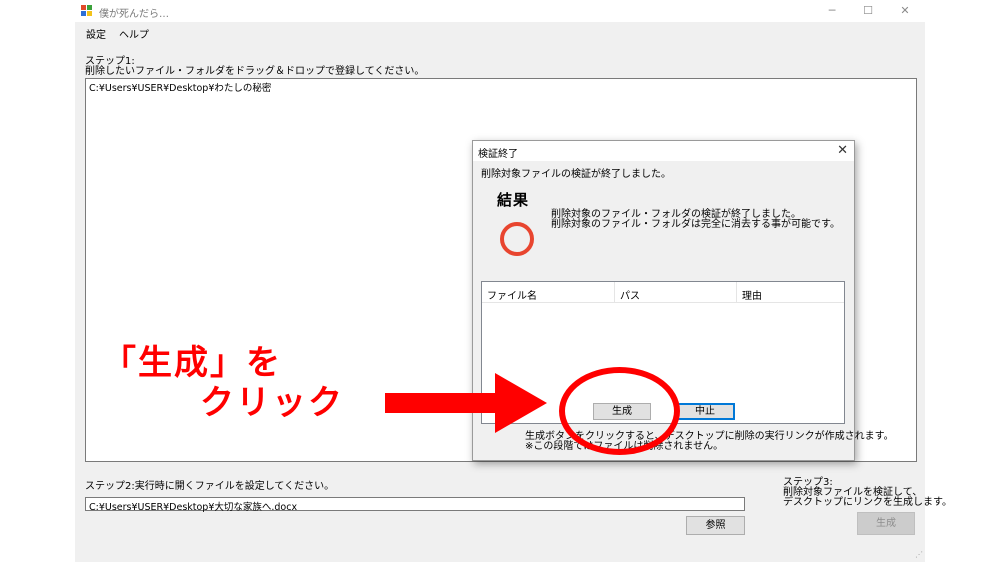 The image size is (1000, 562). Describe the element at coordinates (512, 294) in the screenshot. I see `column-filename: ファイル名` at that location.